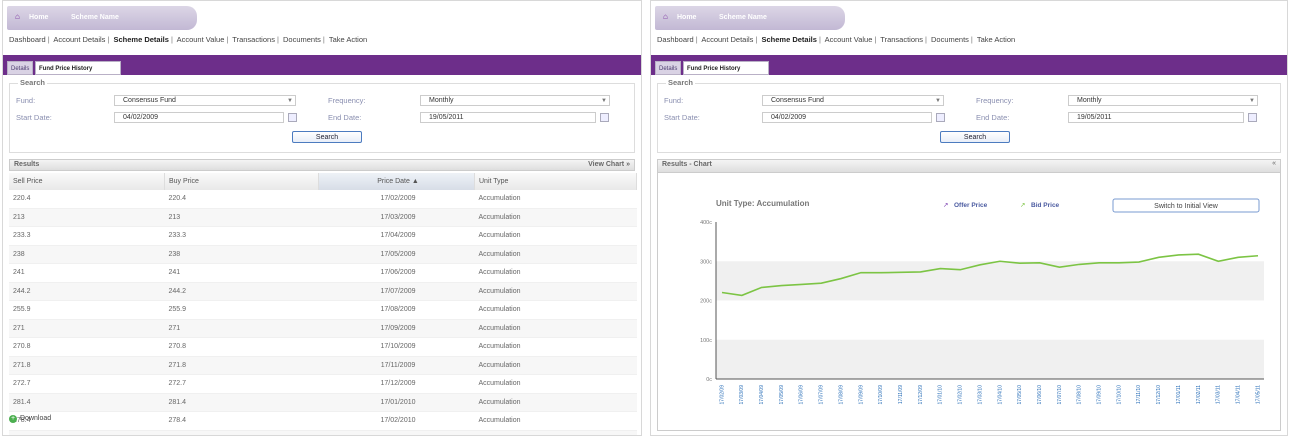 The height and width of the screenshot is (436, 1290). I want to click on x-tick-label: 17/06/10, so click(1040, 395).